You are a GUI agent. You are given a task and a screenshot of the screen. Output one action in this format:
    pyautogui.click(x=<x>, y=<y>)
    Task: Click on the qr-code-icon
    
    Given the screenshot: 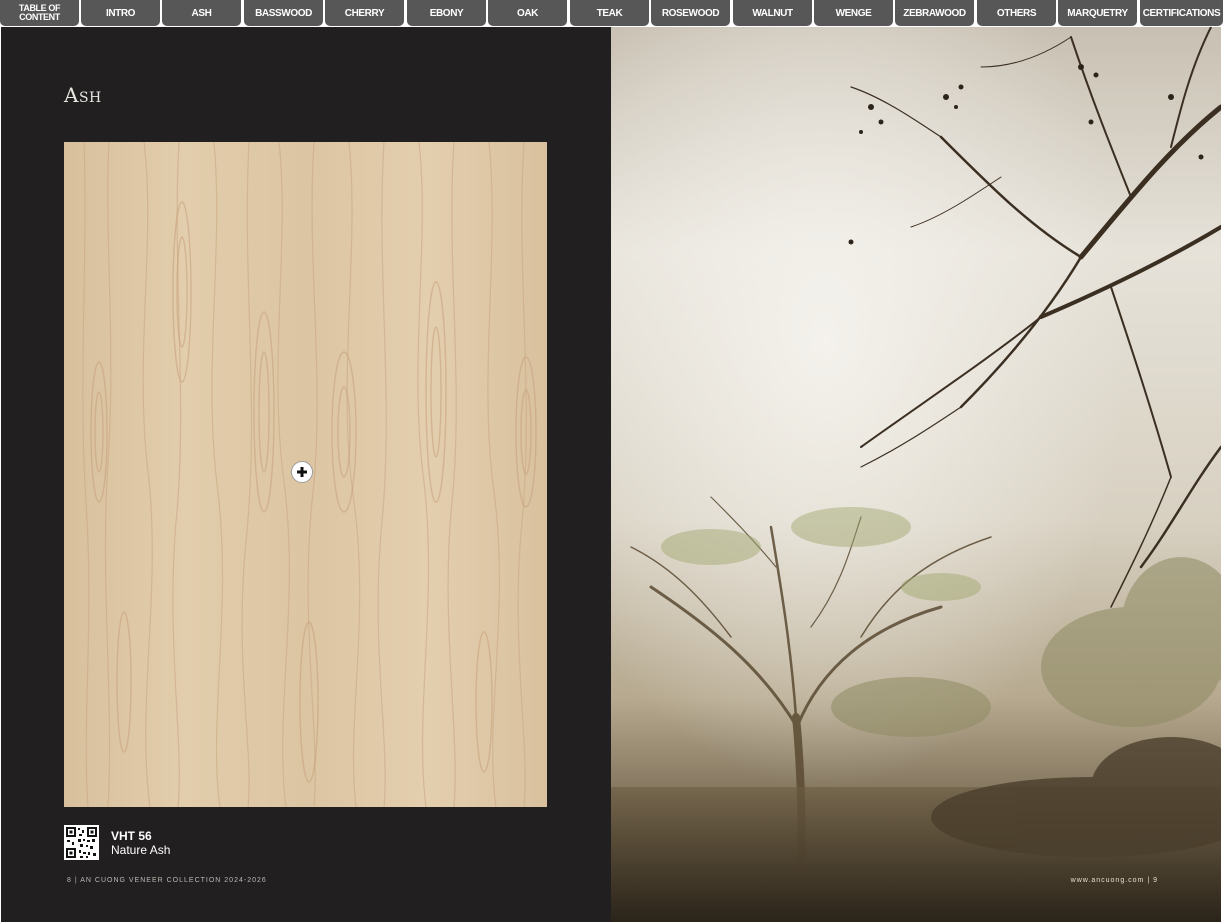 What is the action you would take?
    pyautogui.click(x=81, y=842)
    